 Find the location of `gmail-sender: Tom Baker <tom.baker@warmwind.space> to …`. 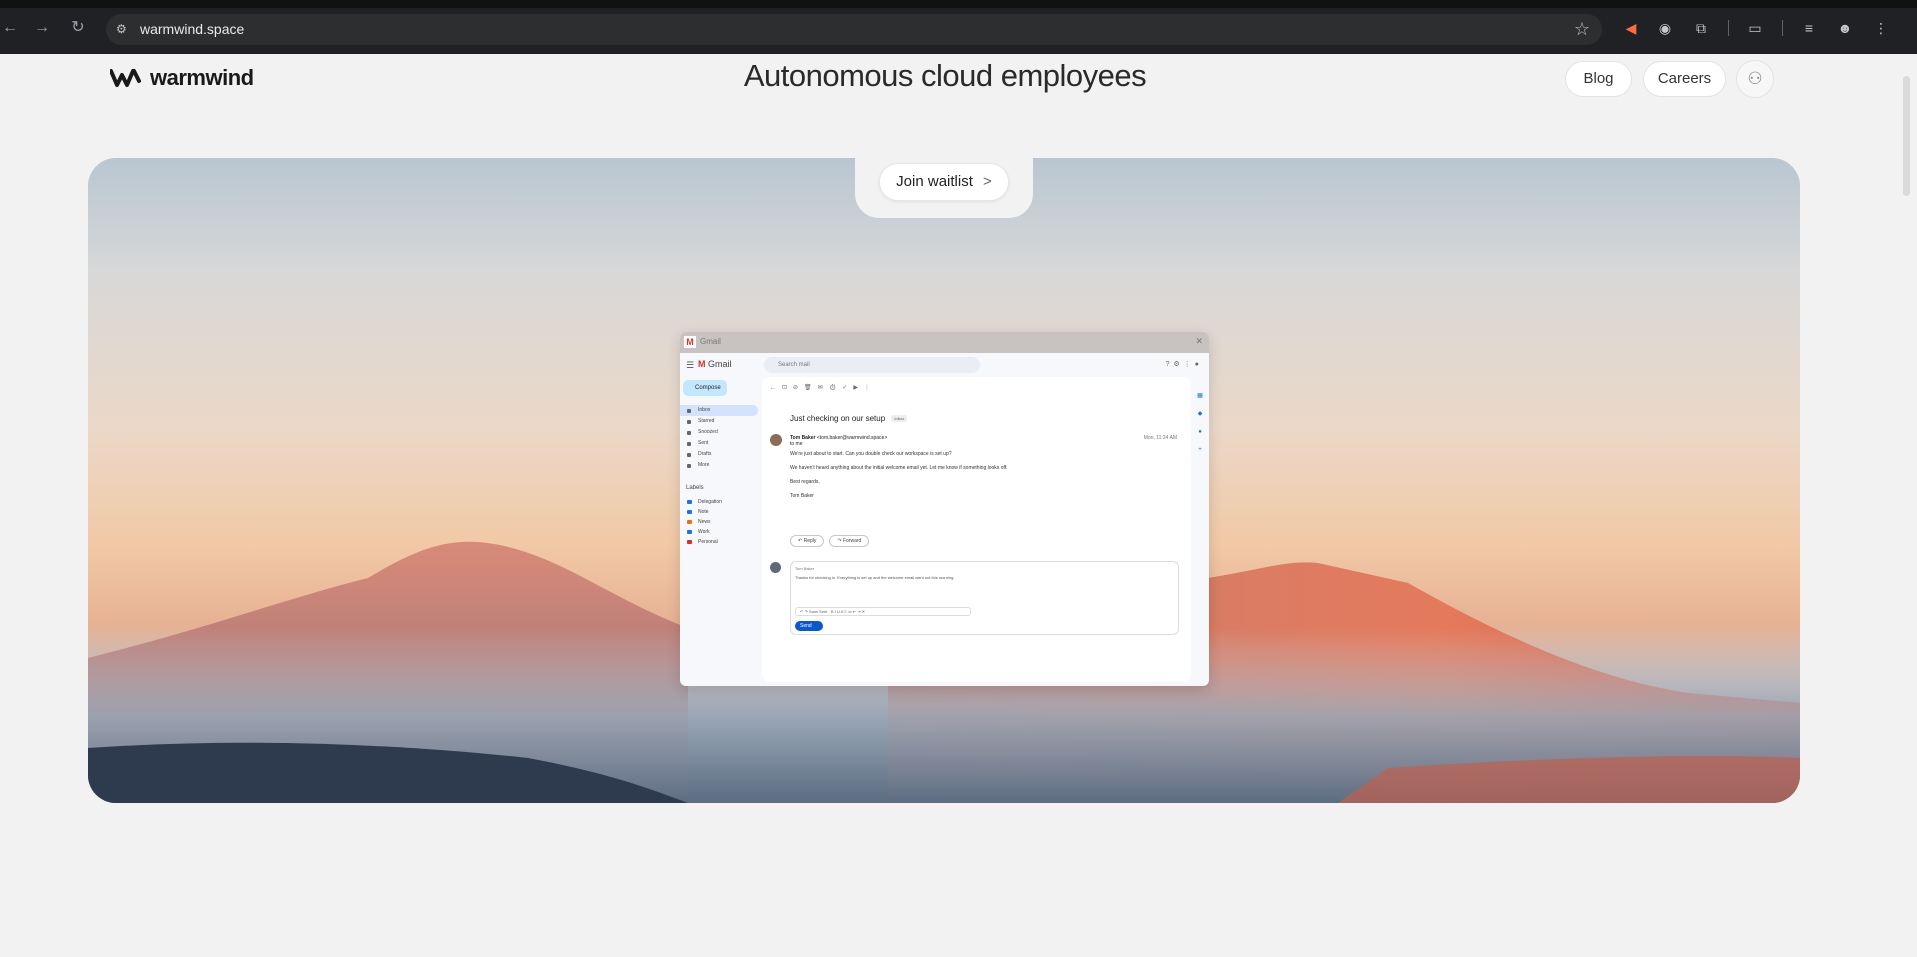

gmail-sender: Tom Baker <tom.baker@warmwind.space> to … is located at coordinates (838, 441).